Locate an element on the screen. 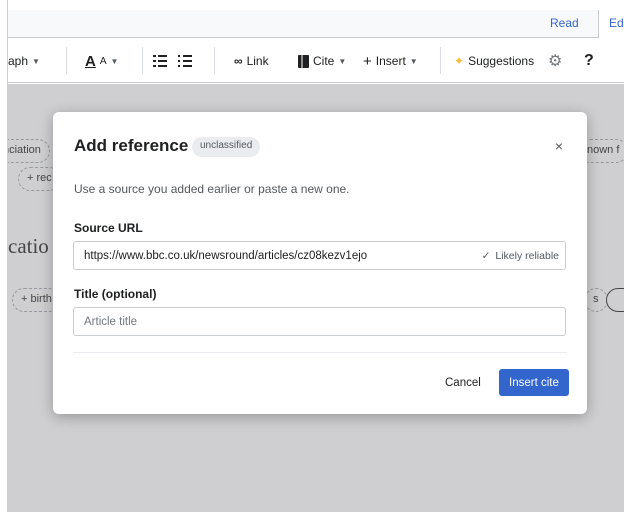 Image resolution: width=624 pixels, height=512 pixels. suggestions-button: ✦ Suggestions is located at coordinates (494, 61).